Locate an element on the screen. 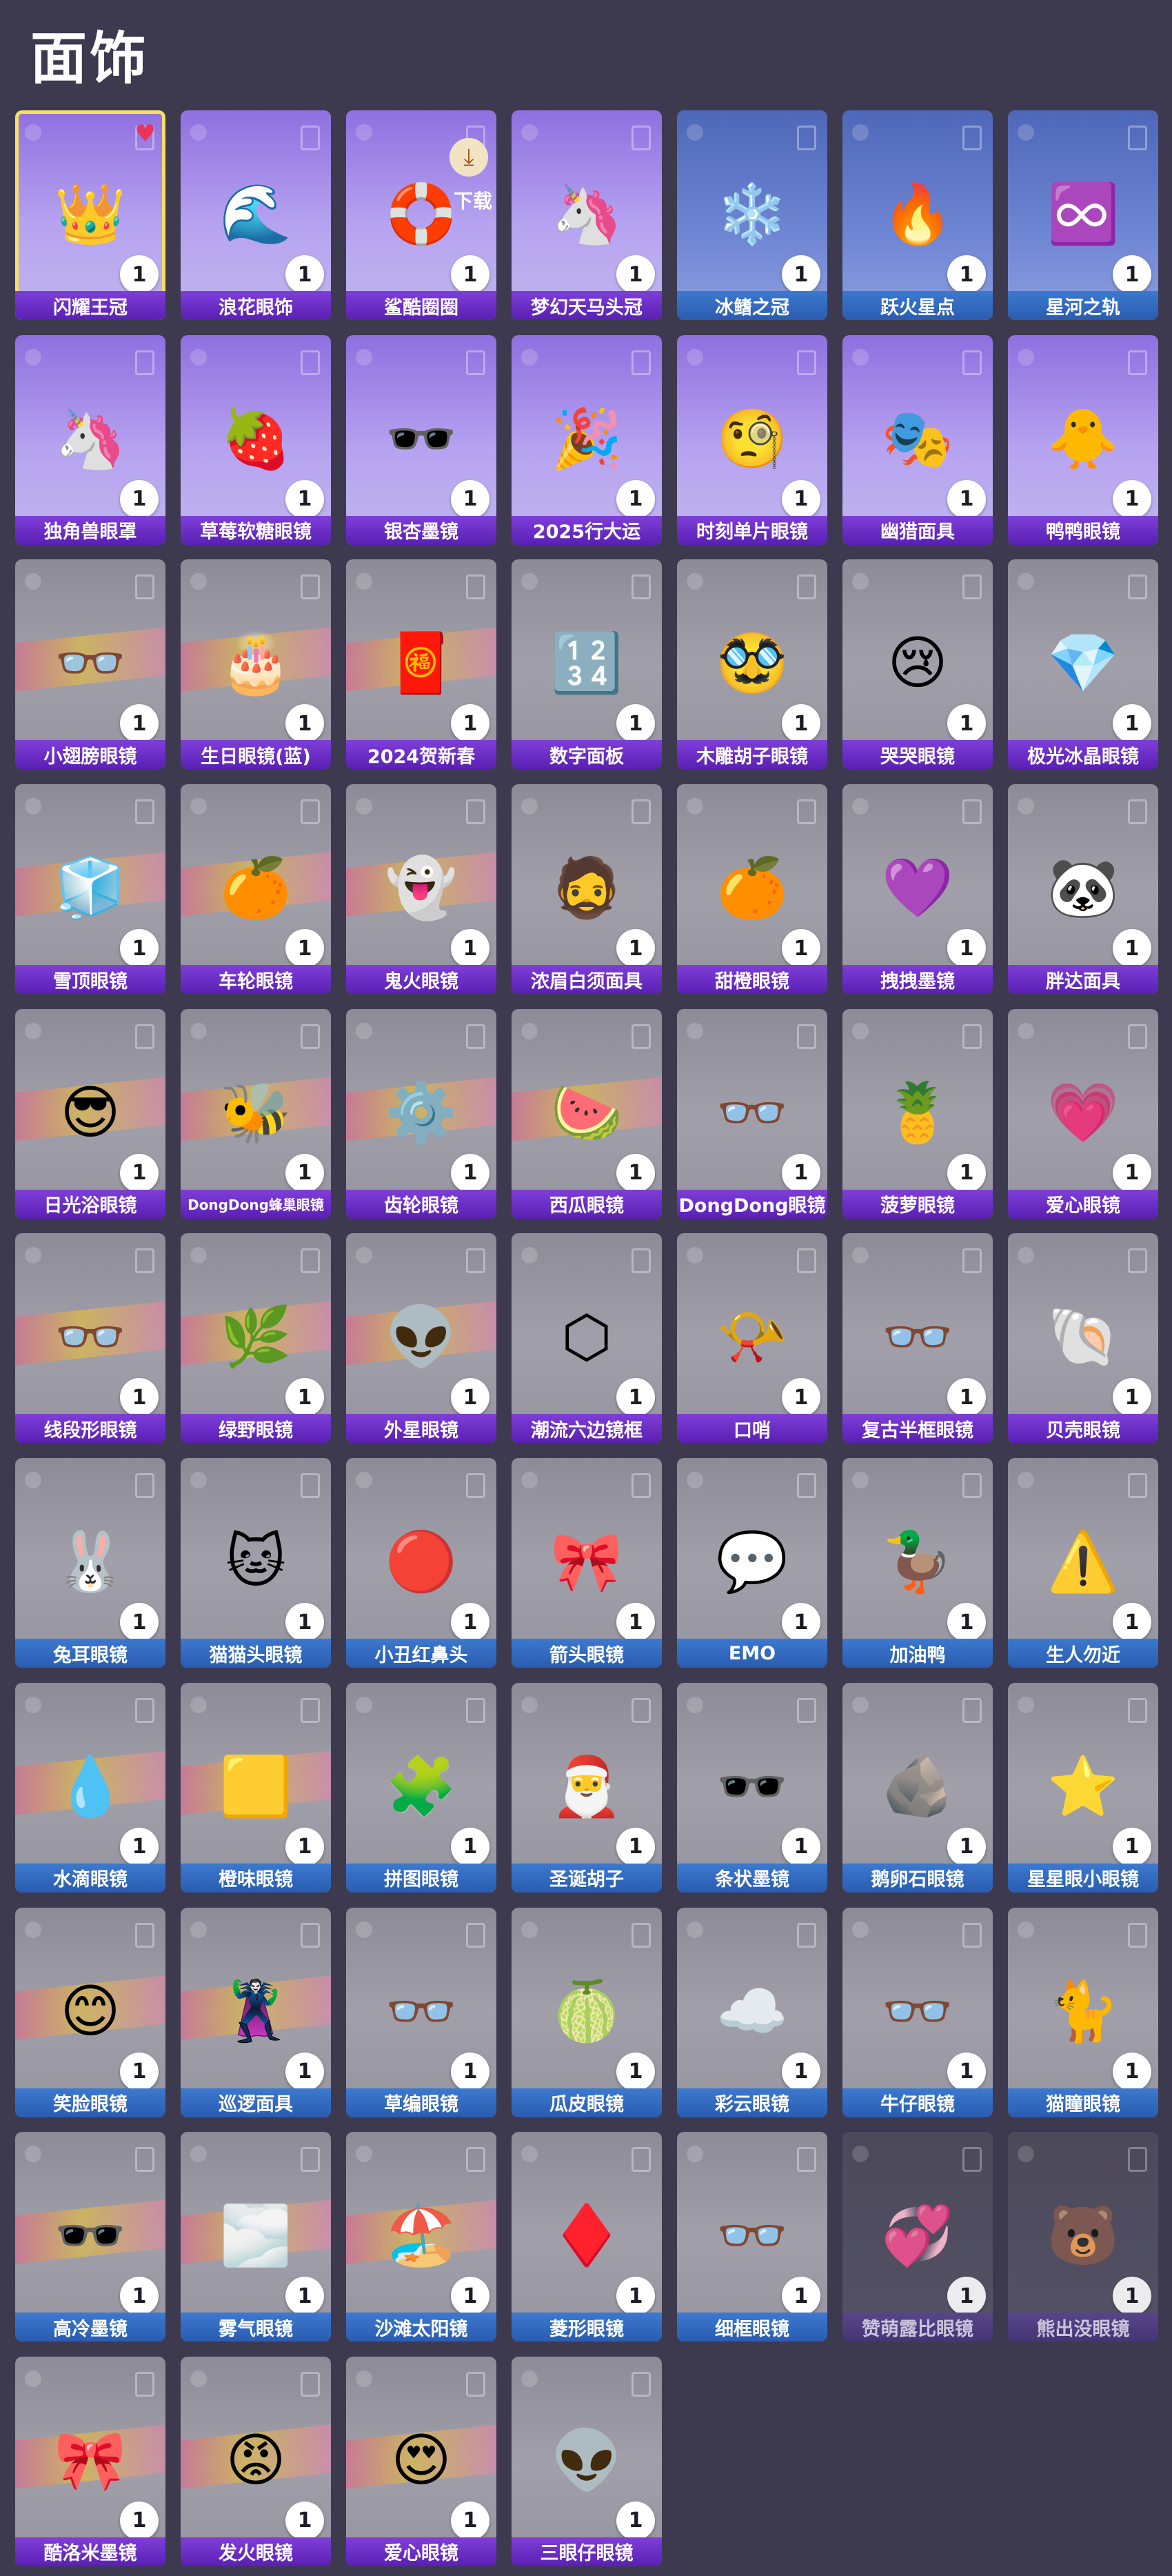 The image size is (1172, 2576). item-card: 🐱 1 猫猫头眼镜 is located at coordinates (256, 1563).